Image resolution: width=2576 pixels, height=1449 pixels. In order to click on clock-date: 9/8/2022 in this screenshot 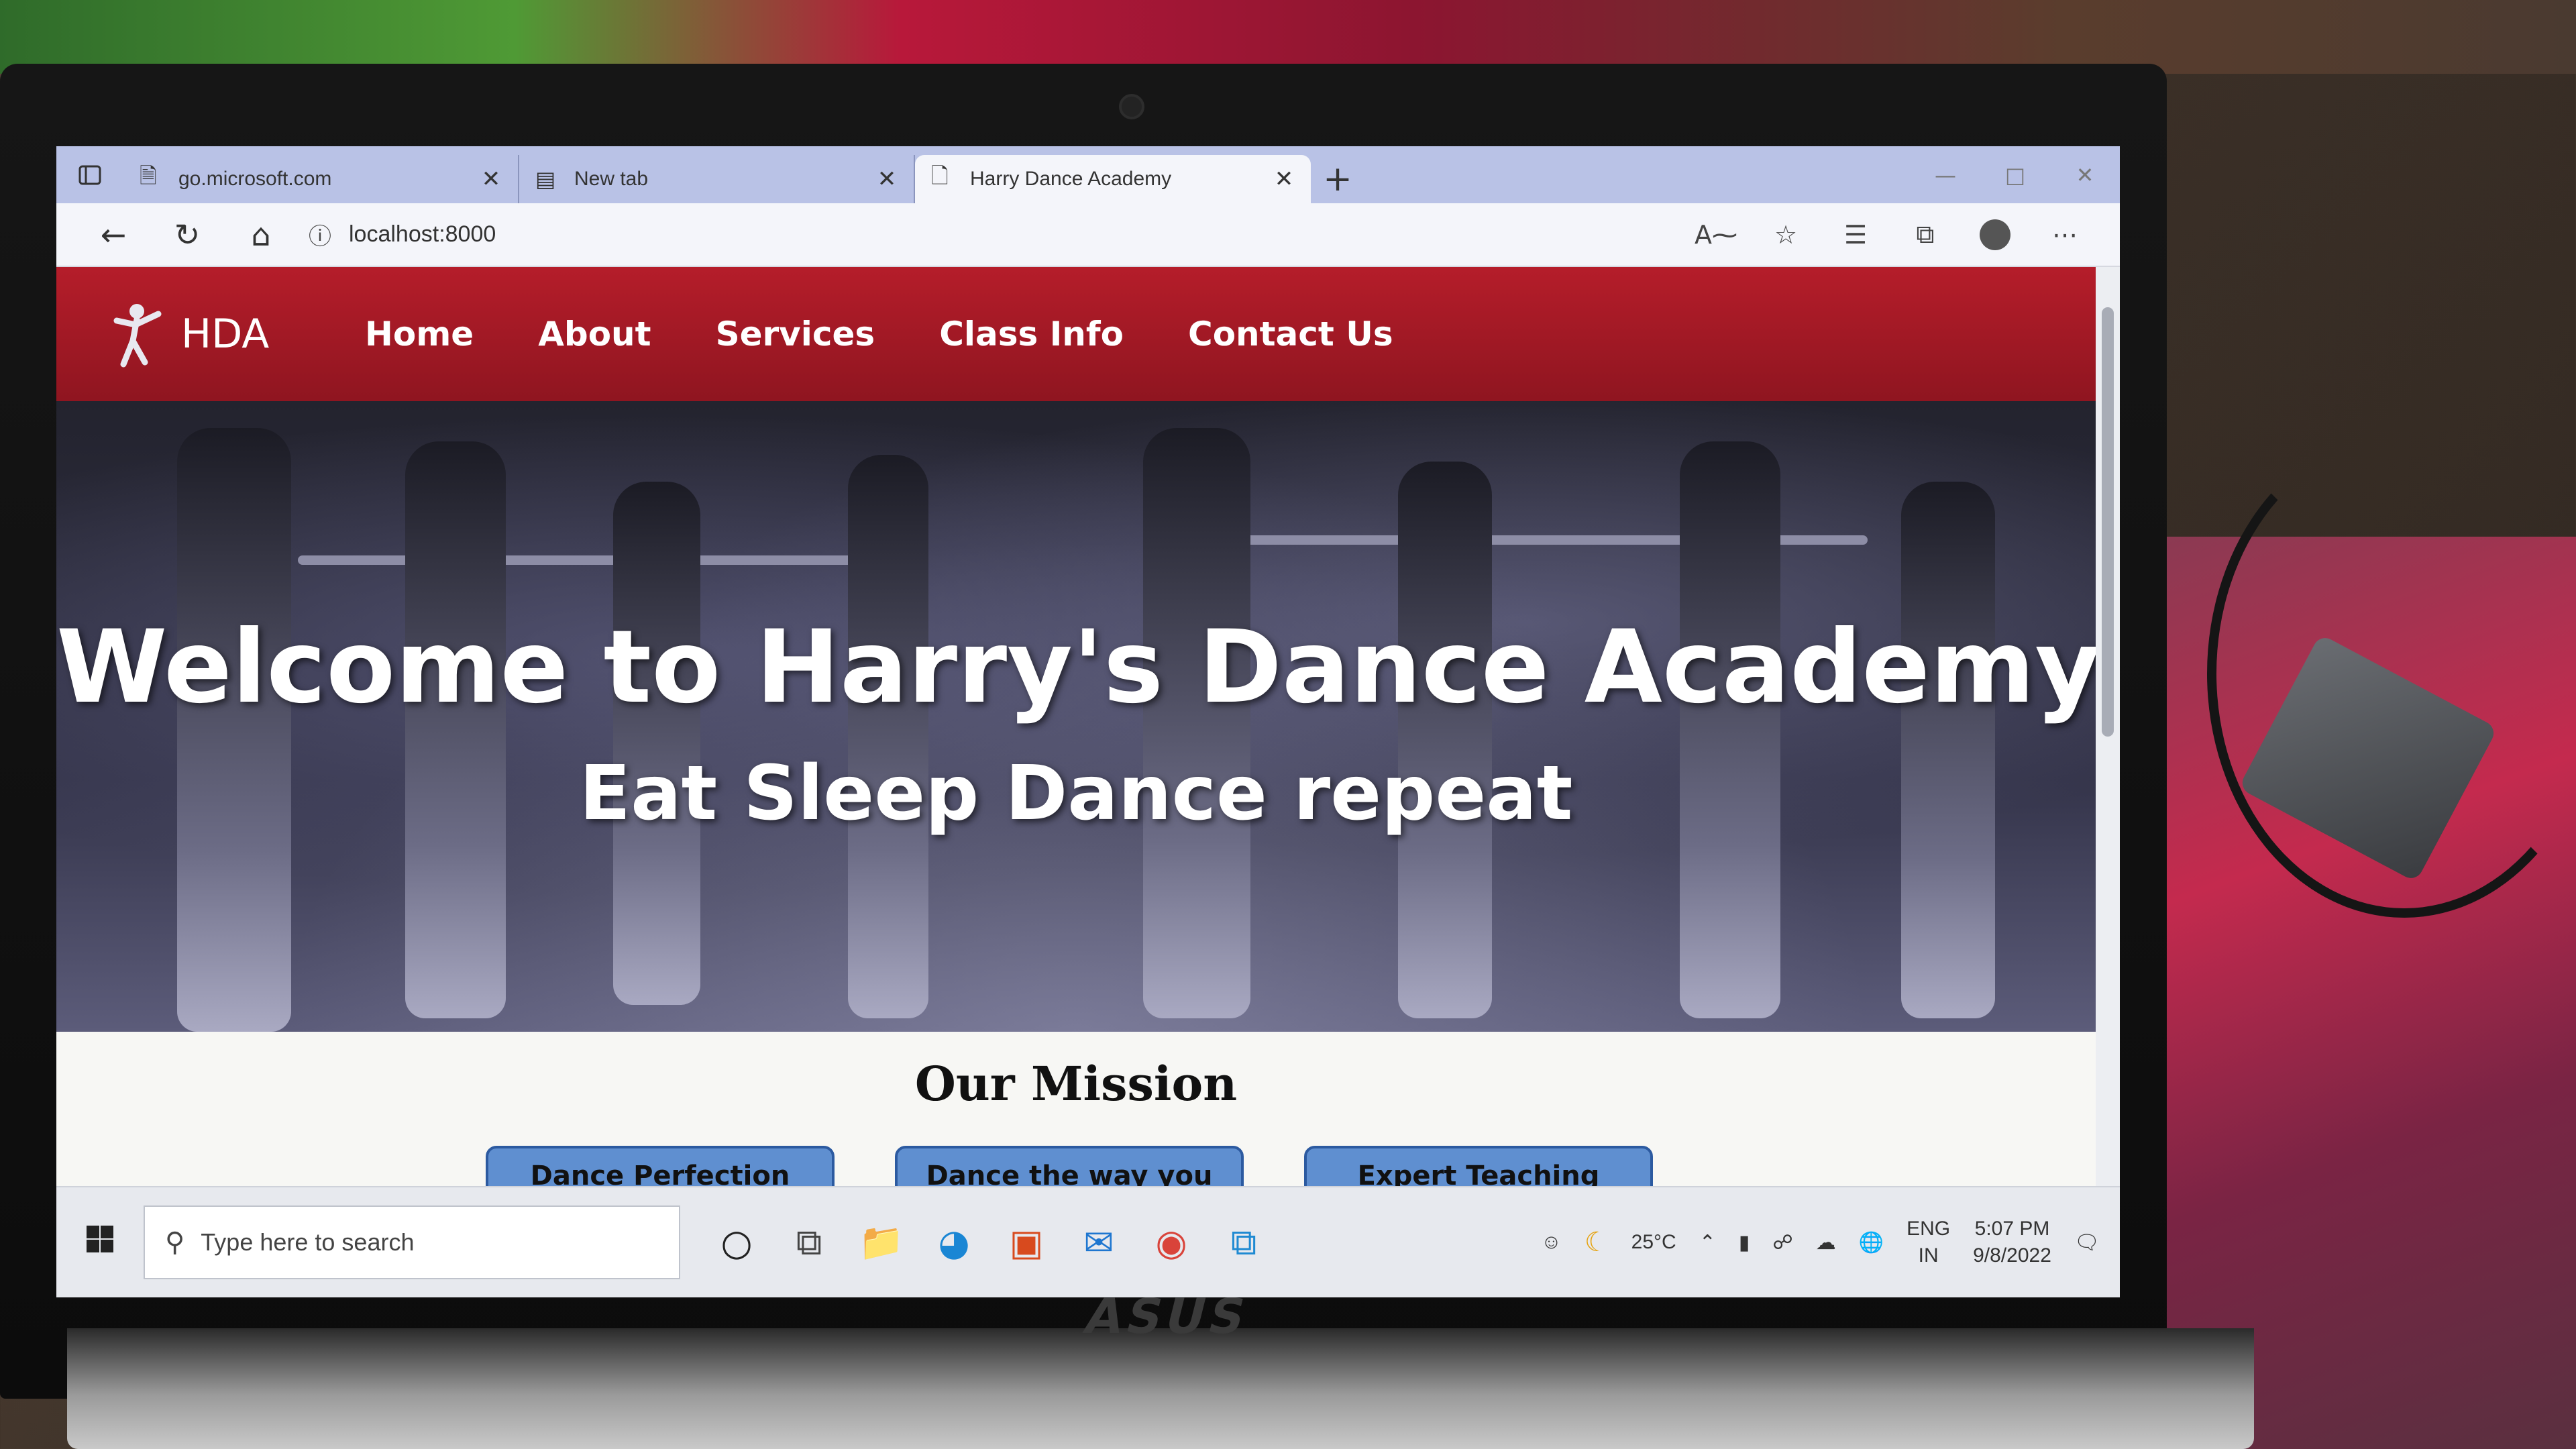, I will do `click(2012, 1255)`.